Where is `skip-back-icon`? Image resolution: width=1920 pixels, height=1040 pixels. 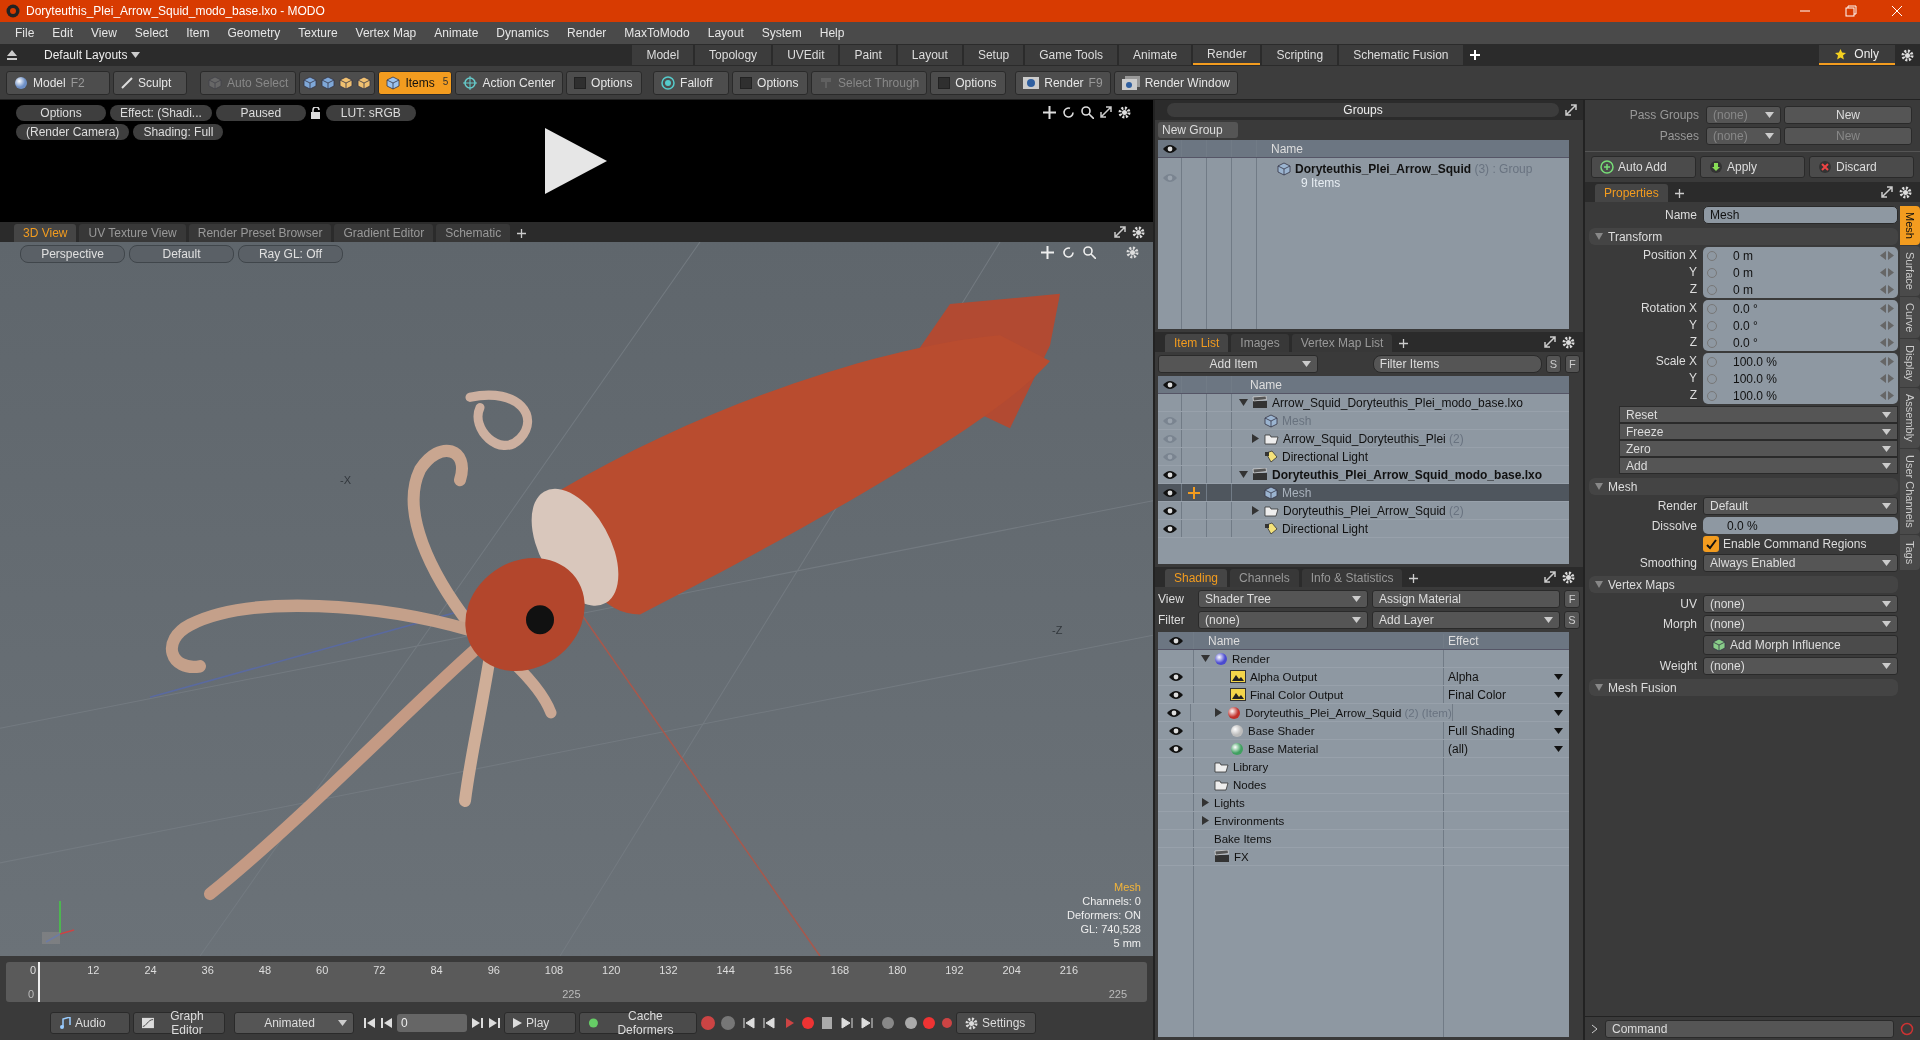 skip-back-icon is located at coordinates (370, 1023).